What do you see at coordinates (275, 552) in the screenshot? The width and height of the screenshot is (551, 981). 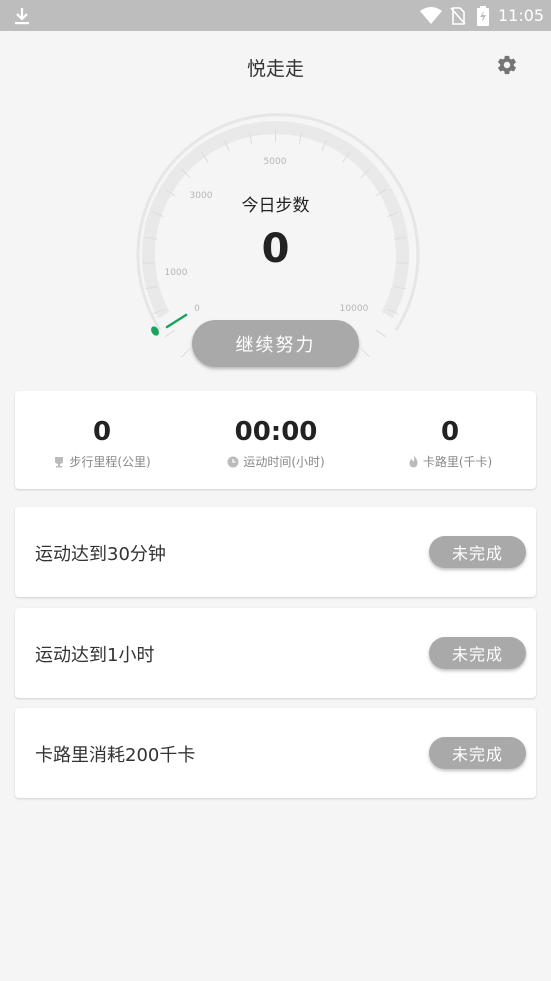 I see `task-card: 运动达到30分钟 未完成` at bounding box center [275, 552].